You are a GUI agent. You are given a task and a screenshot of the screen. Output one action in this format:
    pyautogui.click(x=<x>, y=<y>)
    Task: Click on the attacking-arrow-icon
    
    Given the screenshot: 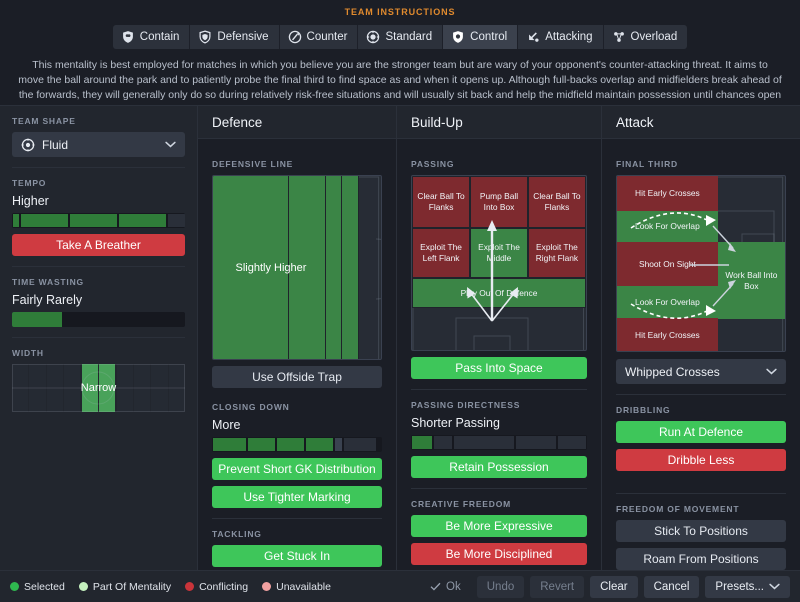 What is the action you would take?
    pyautogui.click(x=534, y=37)
    